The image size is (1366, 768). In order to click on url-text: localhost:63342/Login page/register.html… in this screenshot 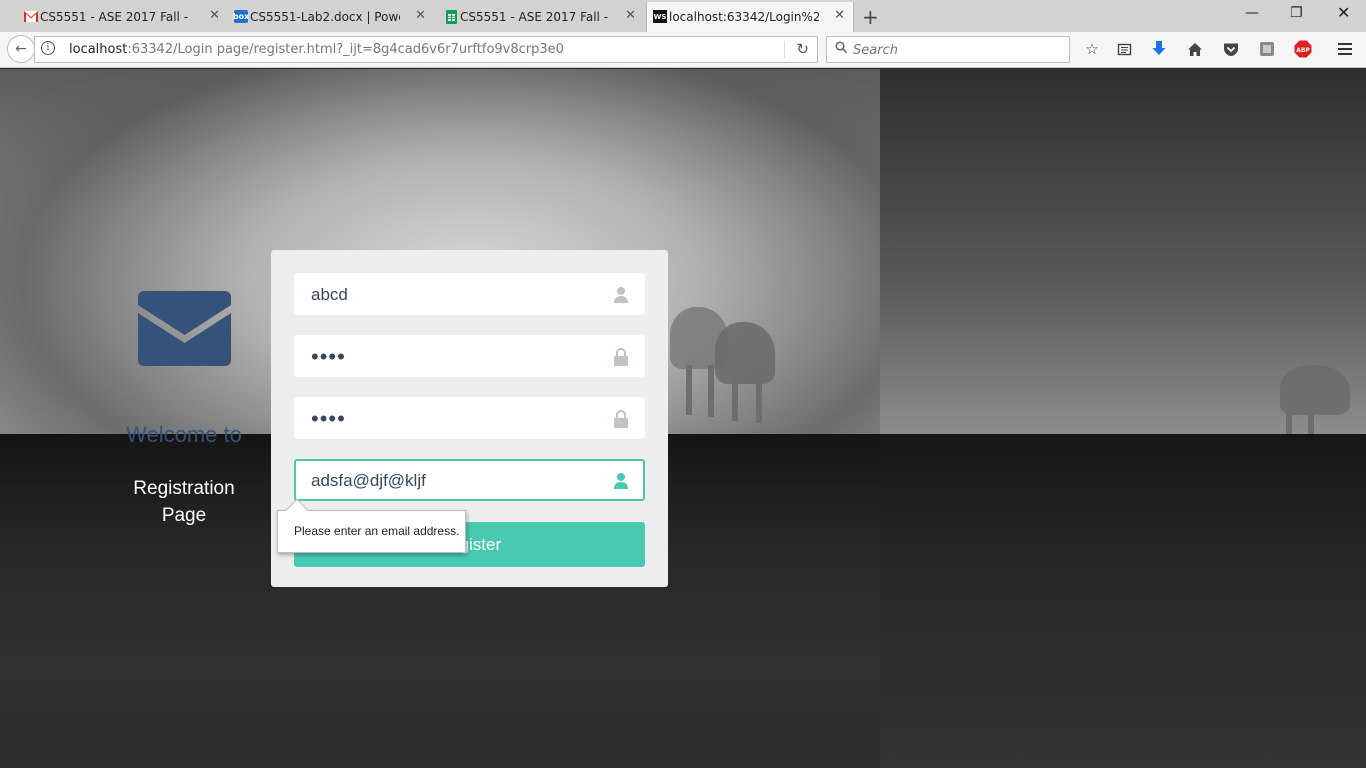, I will do `click(316, 49)`.